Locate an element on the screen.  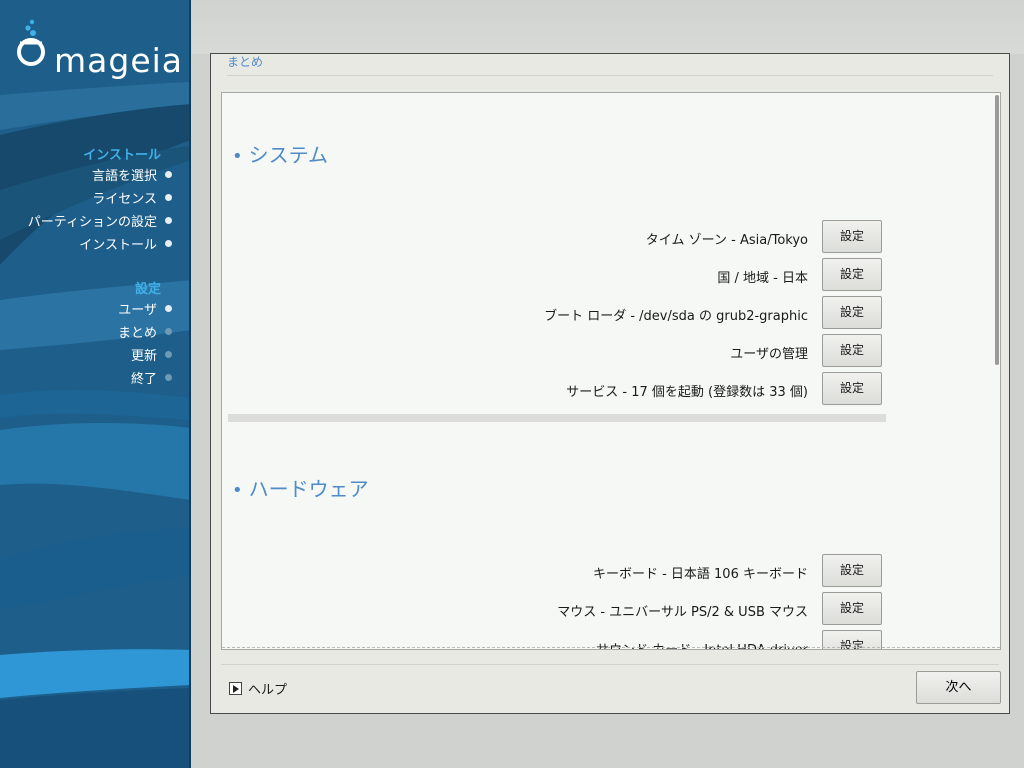
dialog-title: まとめ is located at coordinates (245, 62).